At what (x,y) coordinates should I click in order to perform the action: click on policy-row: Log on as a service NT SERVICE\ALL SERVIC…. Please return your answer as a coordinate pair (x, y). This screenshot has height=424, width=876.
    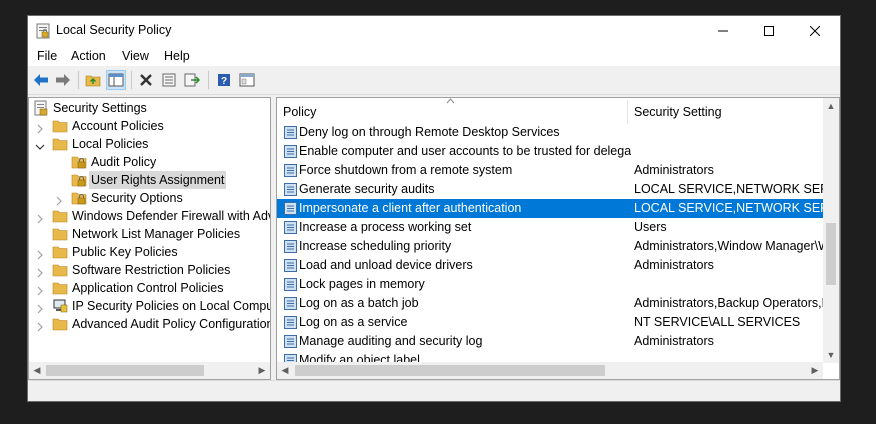
    Looking at the image, I should click on (551, 322).